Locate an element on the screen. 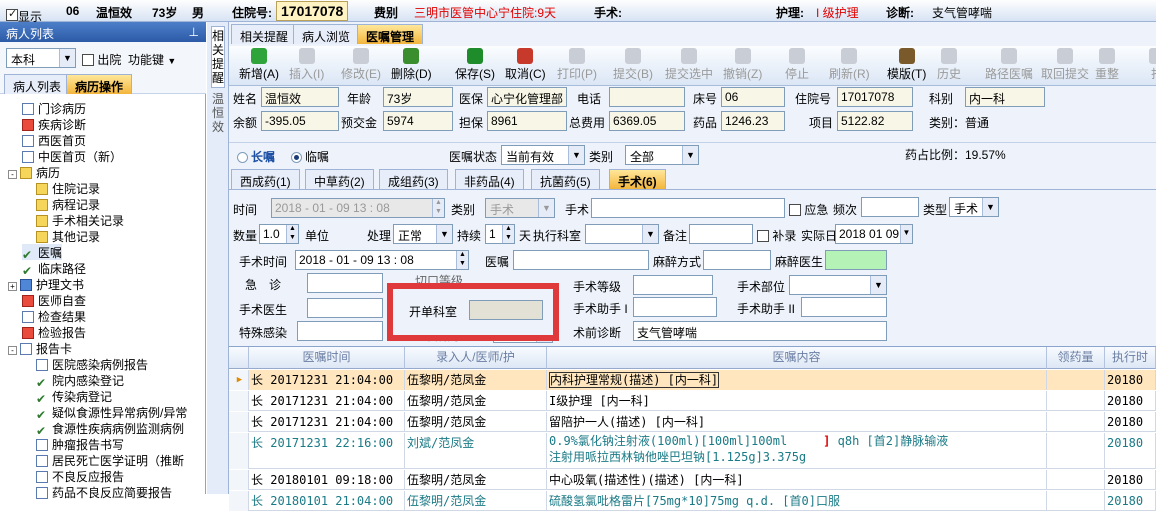 The image size is (1156, 511). grid-header: 领药量 is located at coordinates (1076, 358).